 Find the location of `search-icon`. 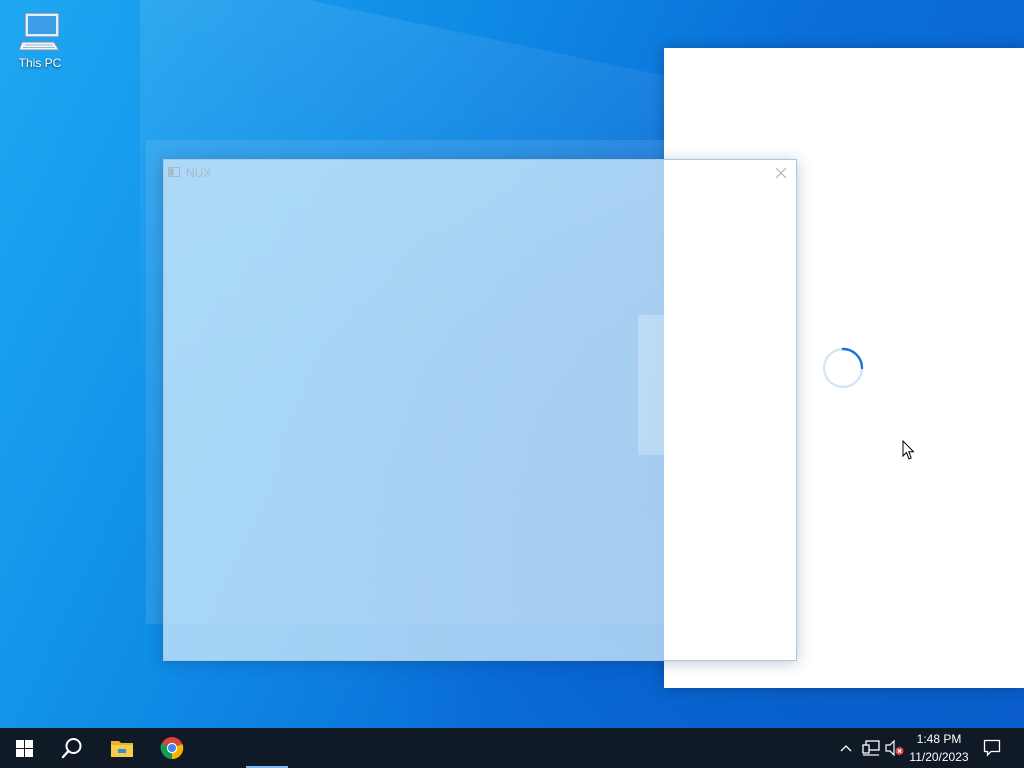

search-icon is located at coordinates (71, 748).